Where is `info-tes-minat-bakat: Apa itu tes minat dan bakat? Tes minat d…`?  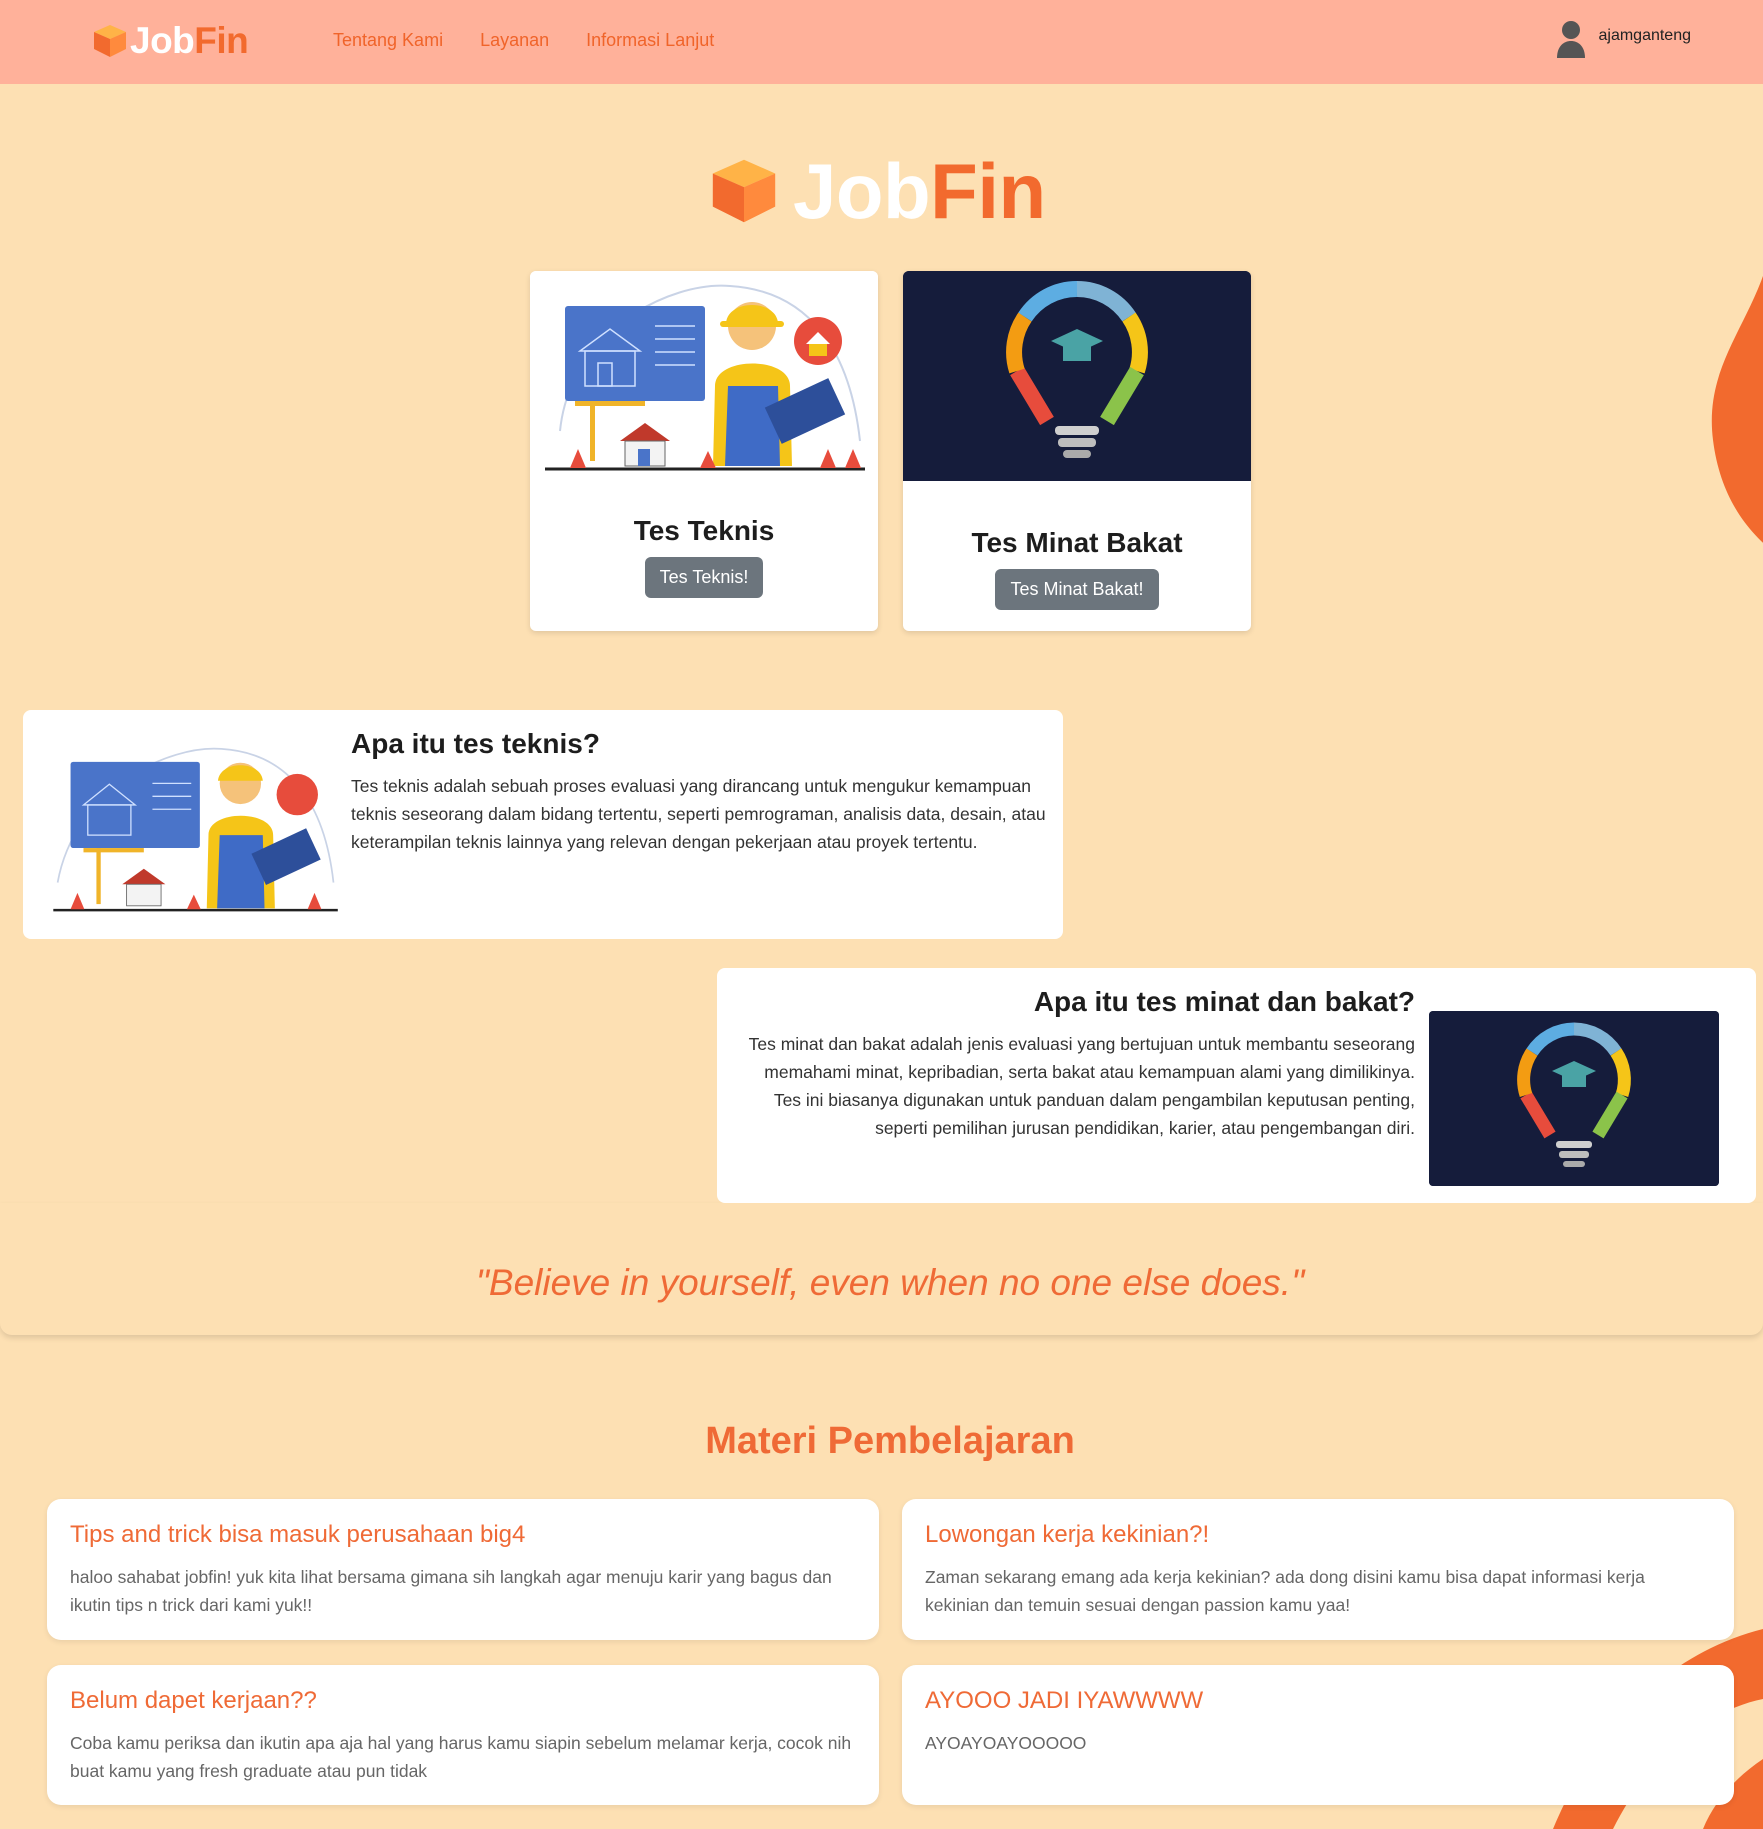
info-tes-minat-bakat: Apa itu tes minat dan bakat? Tes minat d… is located at coordinates (1236, 1085).